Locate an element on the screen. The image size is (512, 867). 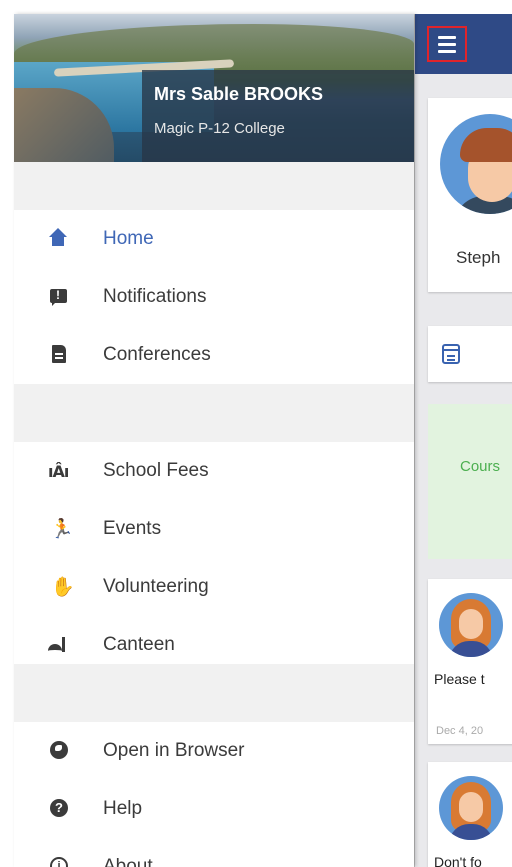
drawer-header: Mrs Sable BROOKS Magic P-12 College is located at coordinates (214, 88).